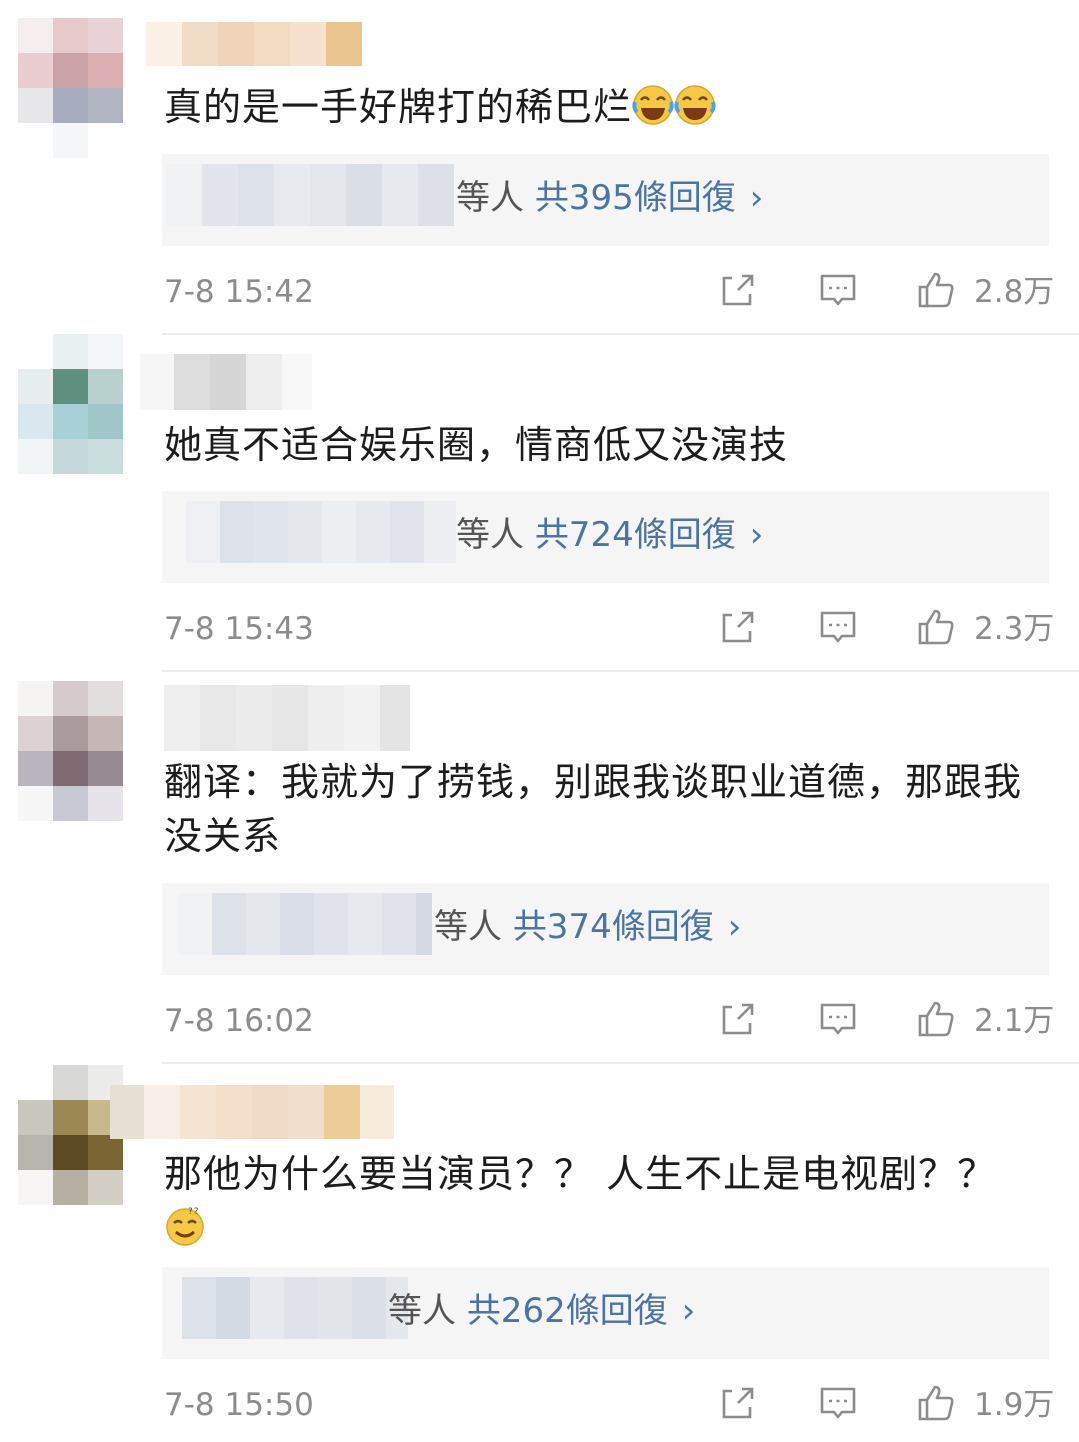  Describe the element at coordinates (635, 198) in the screenshot. I see `reply-count-link: 共395條回復` at that location.